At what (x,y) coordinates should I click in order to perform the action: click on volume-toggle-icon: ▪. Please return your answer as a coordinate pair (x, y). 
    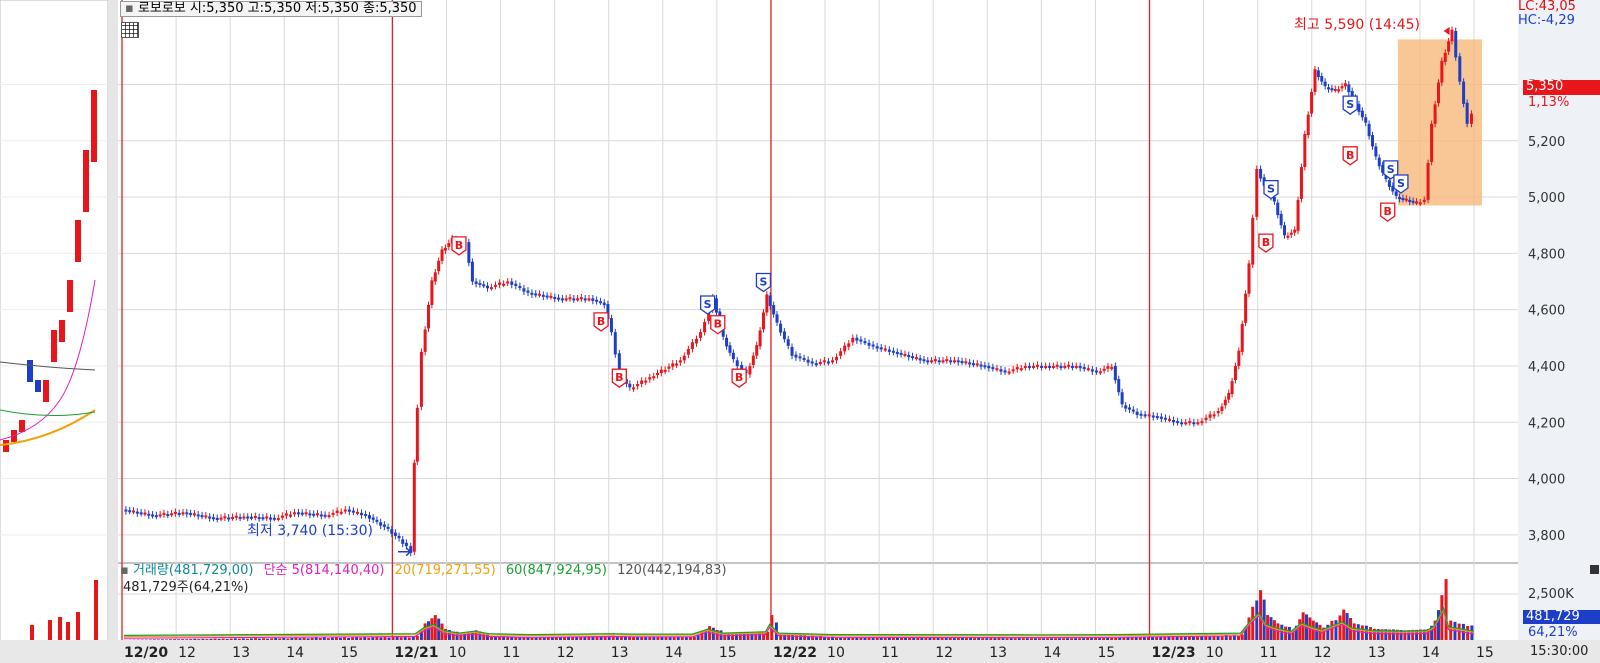
    Looking at the image, I should click on (124, 570).